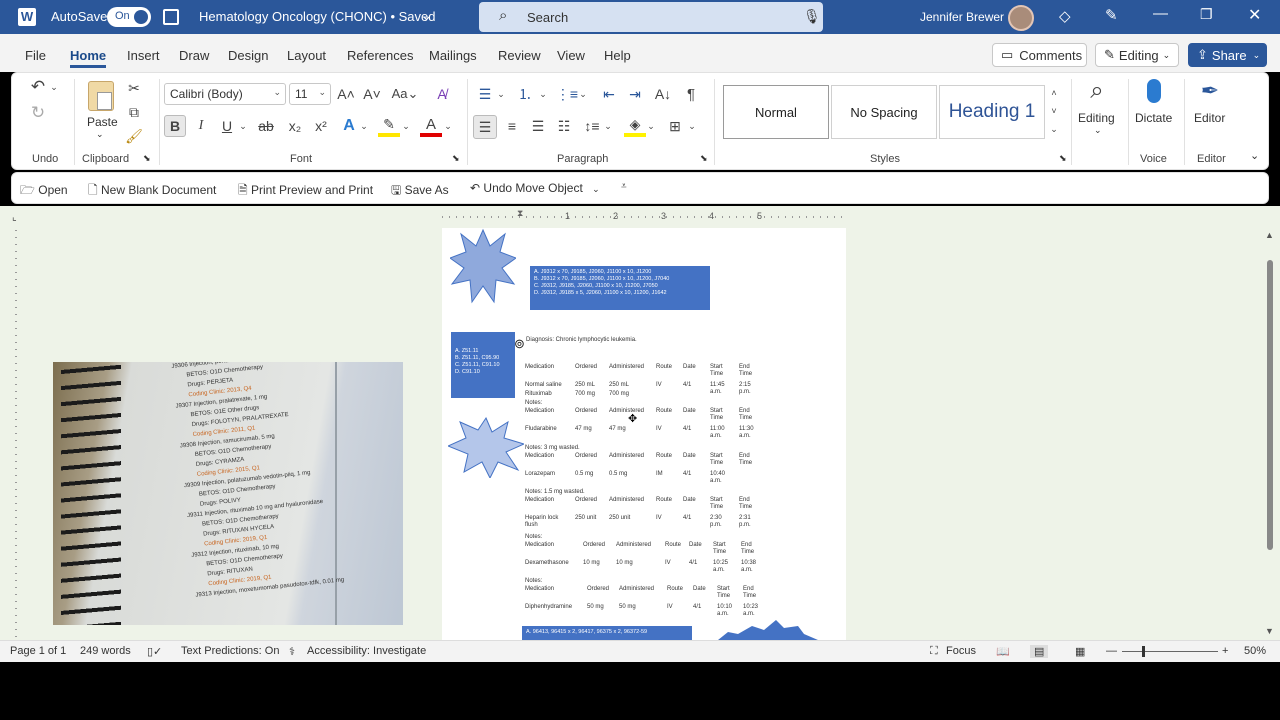 Image resolution: width=1280 pixels, height=720 pixels. I want to click on multilevel-list-icon: ⋮≡, so click(567, 94).